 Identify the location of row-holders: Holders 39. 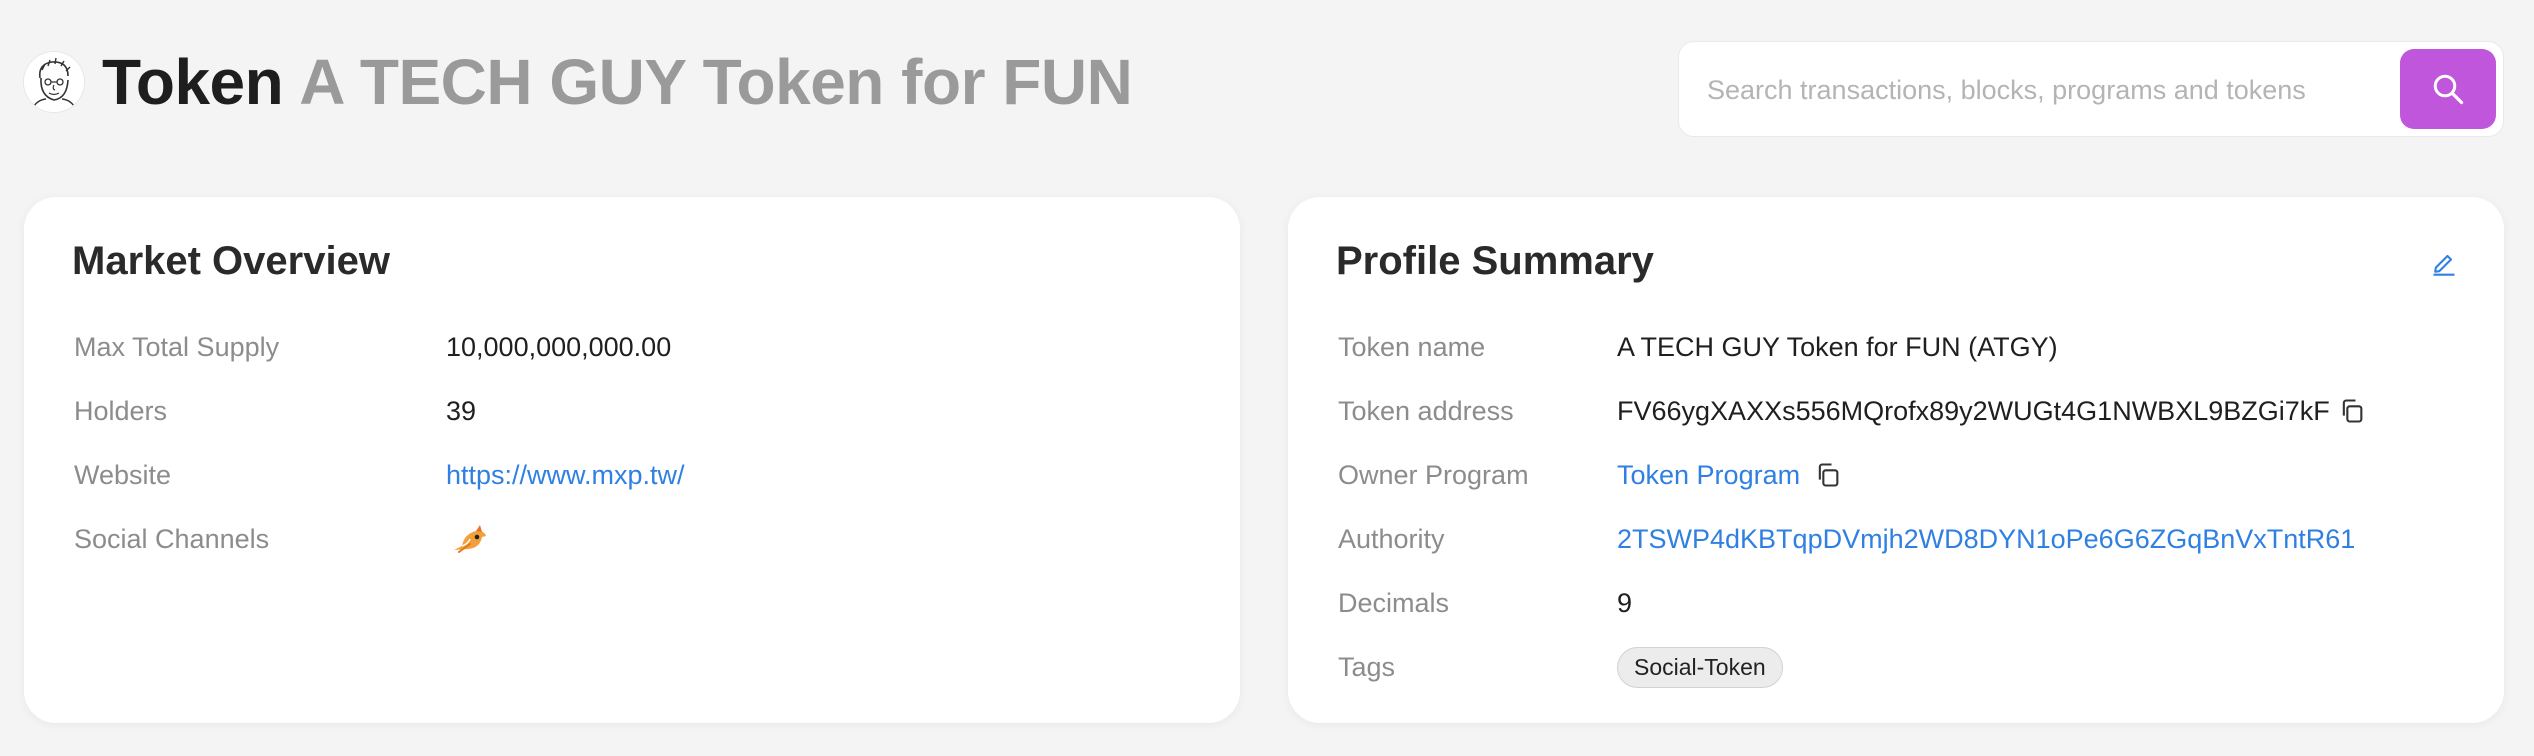
(379, 411).